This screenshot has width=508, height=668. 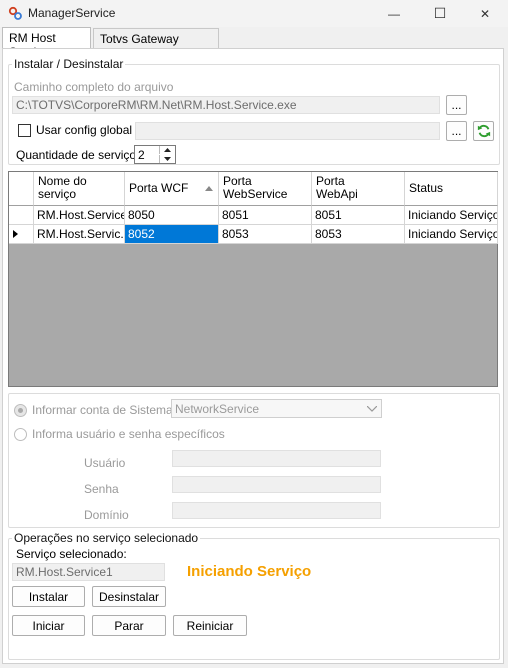 What do you see at coordinates (141, 155) in the screenshot?
I see `quantity-value: 2` at bounding box center [141, 155].